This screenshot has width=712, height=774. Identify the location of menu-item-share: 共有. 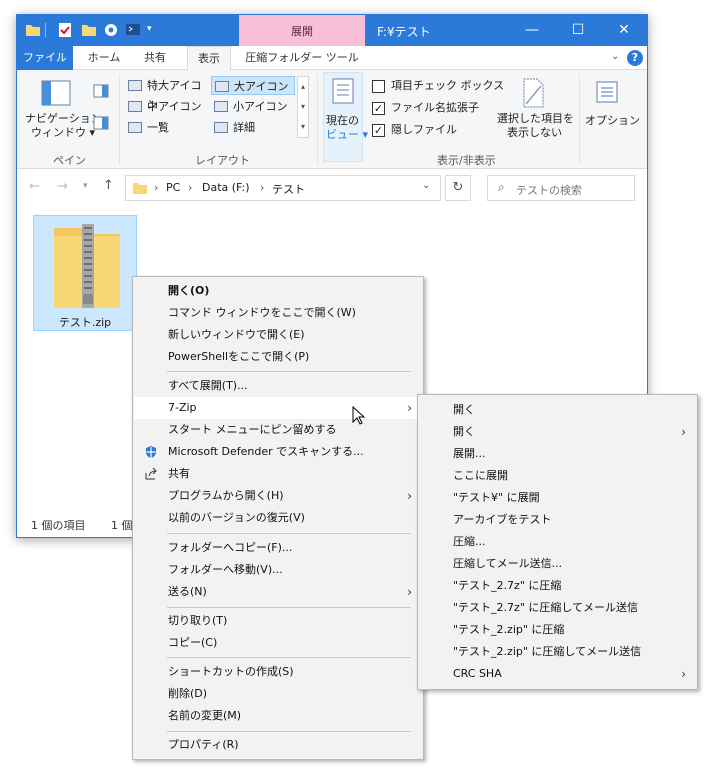
(278, 474).